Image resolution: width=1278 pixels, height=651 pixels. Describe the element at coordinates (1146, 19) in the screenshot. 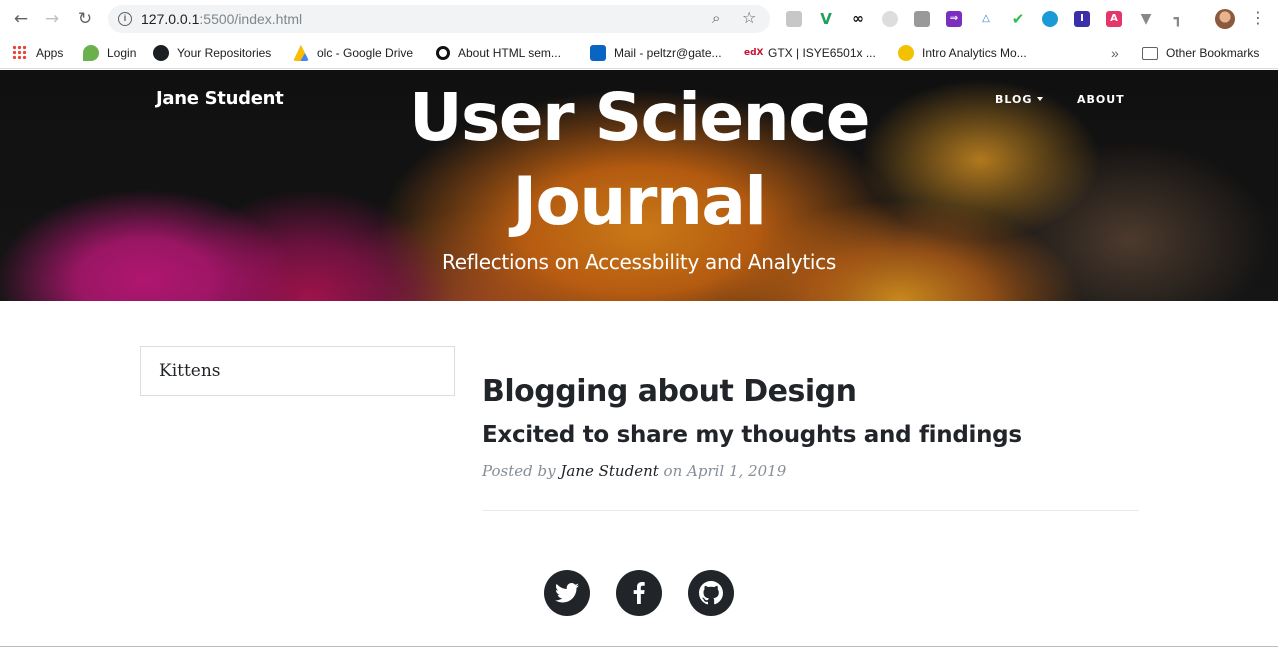

I see `extension-vee-icon: ▼` at that location.